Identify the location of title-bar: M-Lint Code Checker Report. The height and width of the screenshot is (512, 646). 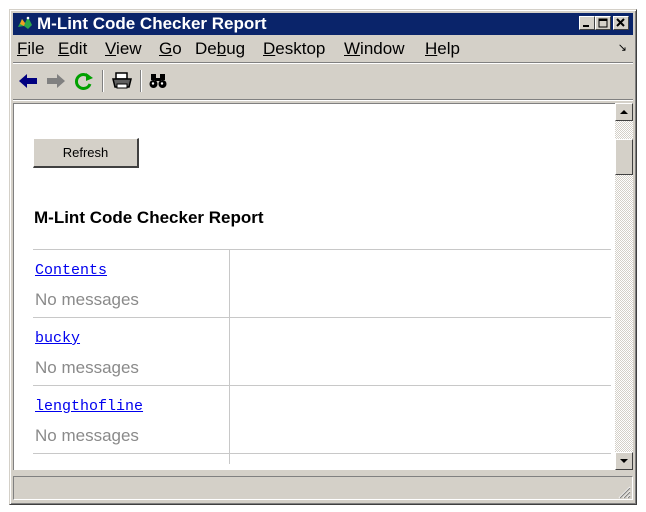
(323, 24).